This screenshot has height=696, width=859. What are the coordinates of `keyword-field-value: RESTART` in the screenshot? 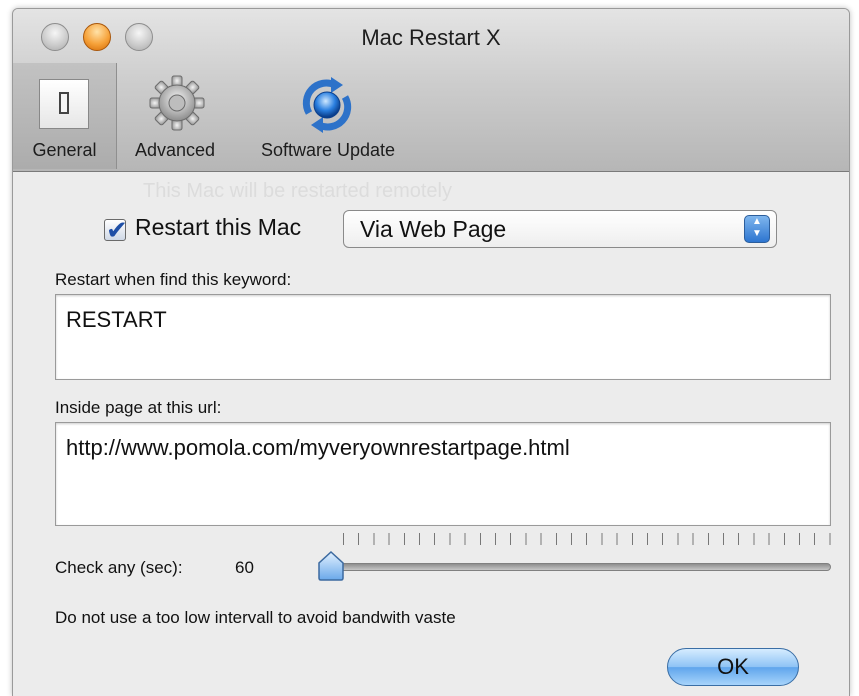 It's located at (116, 319).